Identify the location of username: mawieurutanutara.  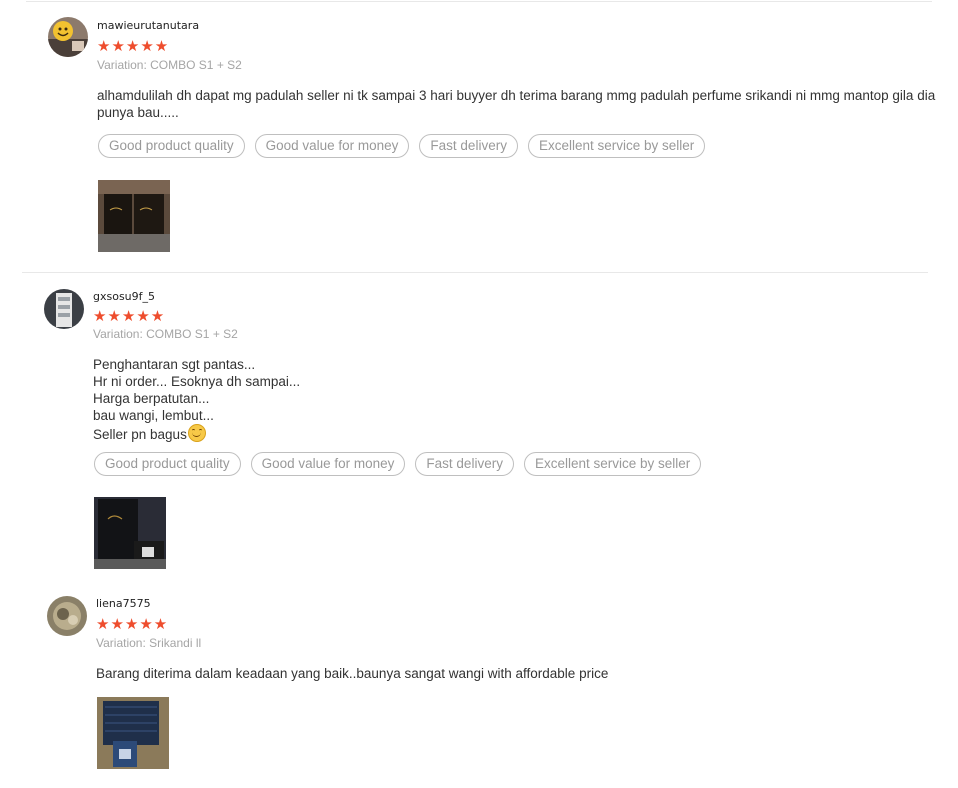
(148, 25).